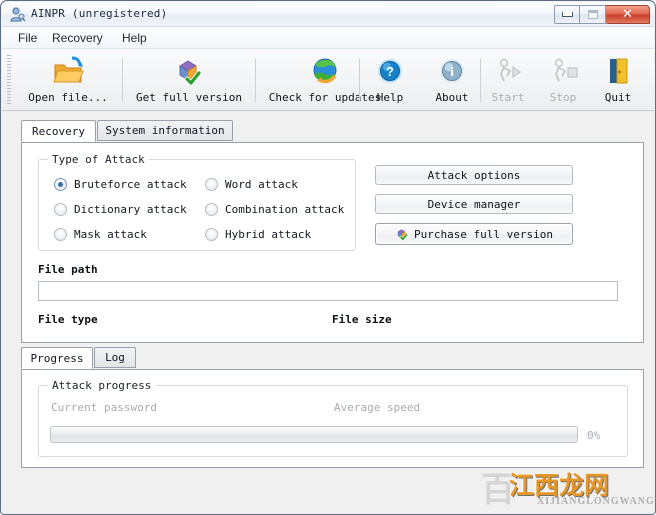 The image size is (656, 515). What do you see at coordinates (17, 14) in the screenshot?
I see `app-person-key-icon` at bounding box center [17, 14].